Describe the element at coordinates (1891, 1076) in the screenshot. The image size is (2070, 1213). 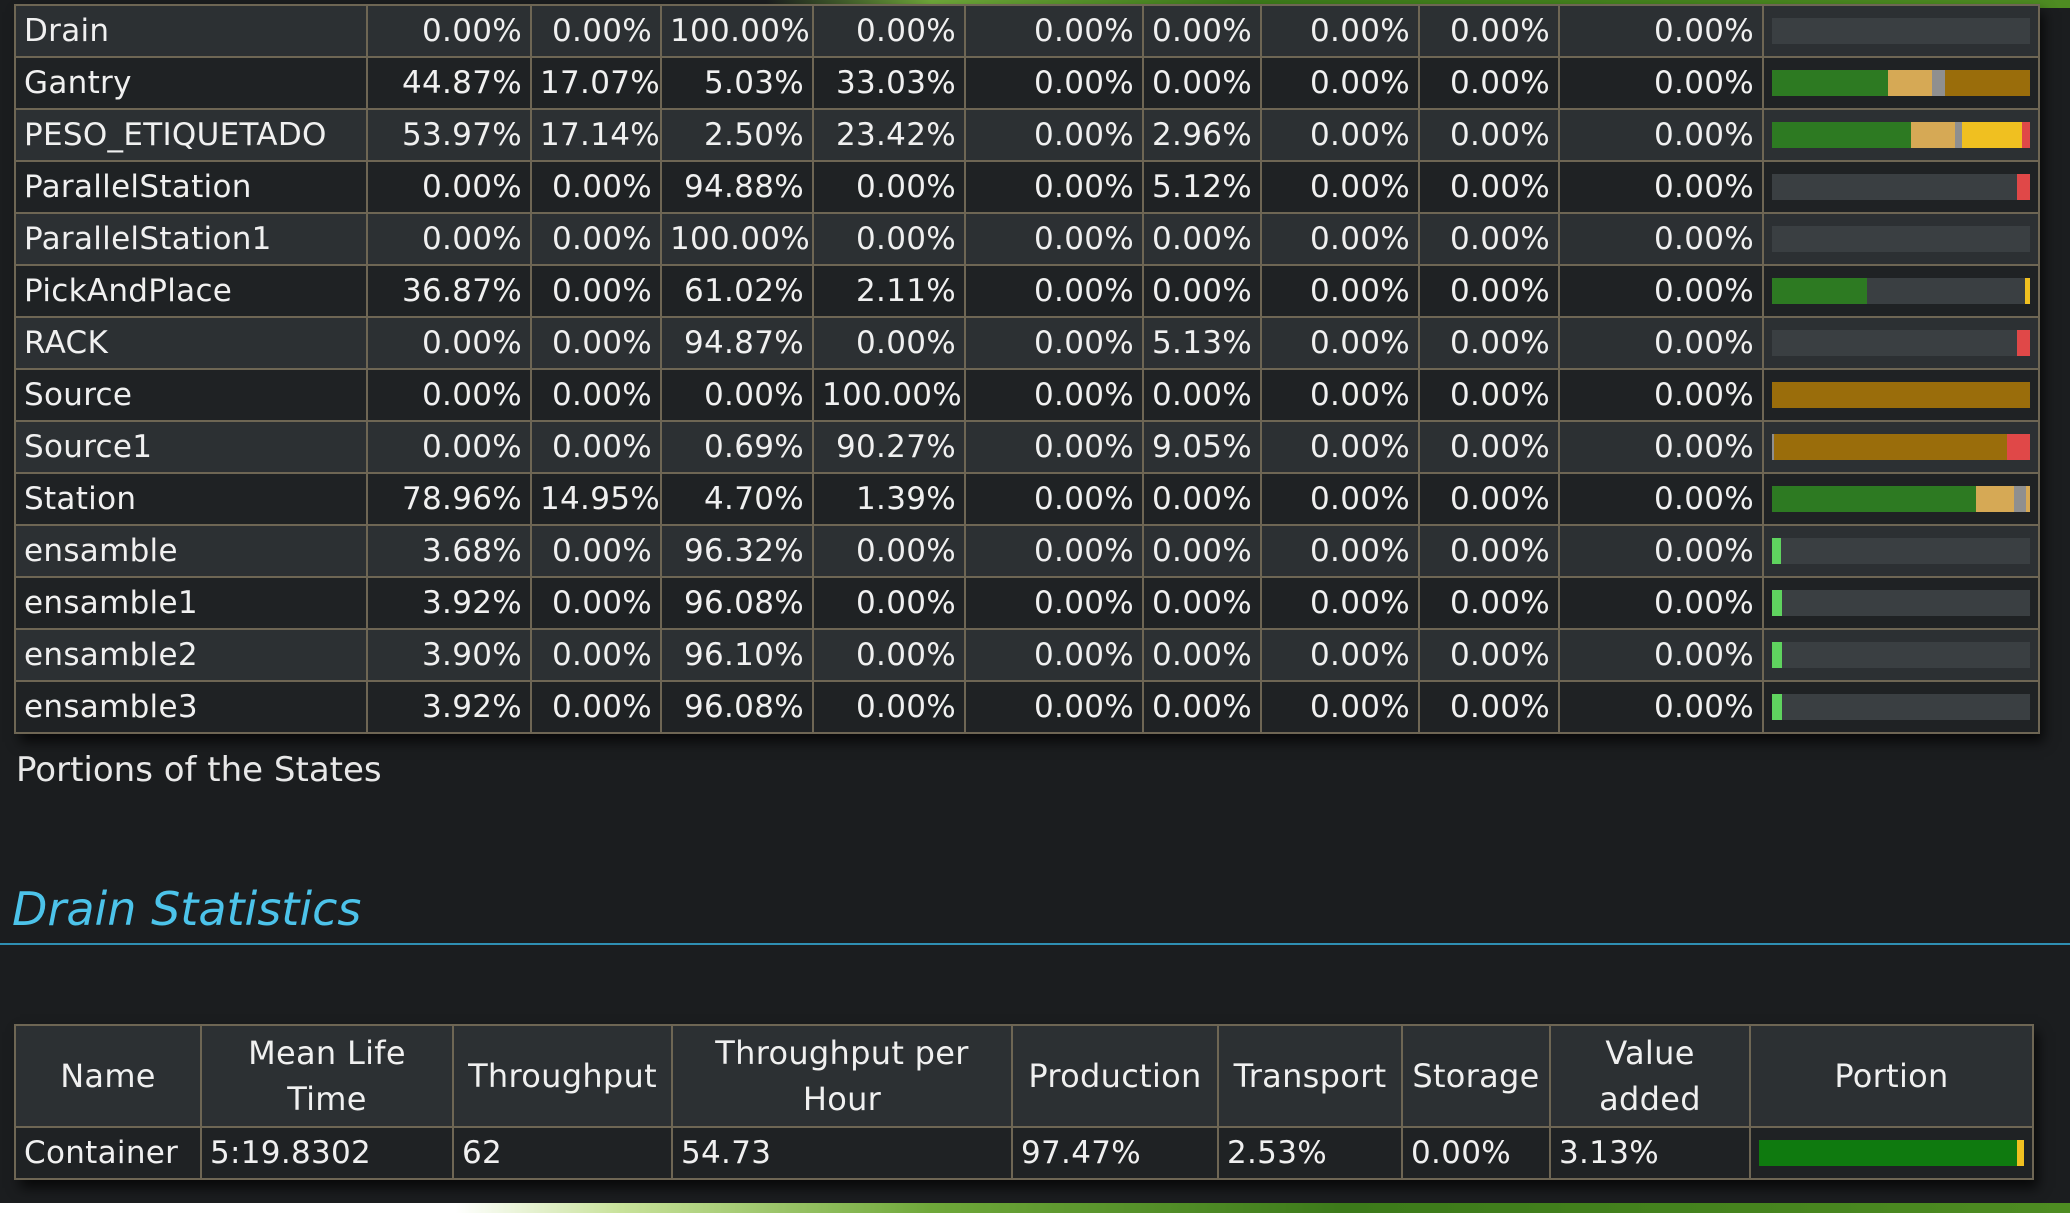
I see `col-header-portion: Portion` at that location.